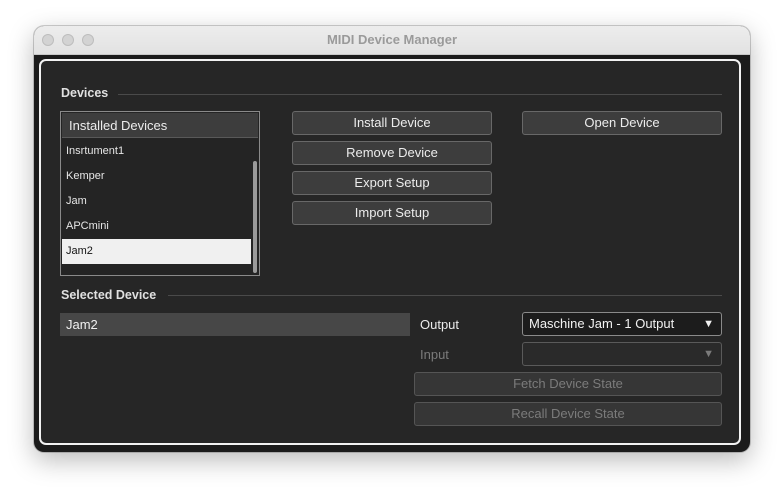  What do you see at coordinates (156, 176) in the screenshot?
I see `device-list-item-kemper: Kemper` at bounding box center [156, 176].